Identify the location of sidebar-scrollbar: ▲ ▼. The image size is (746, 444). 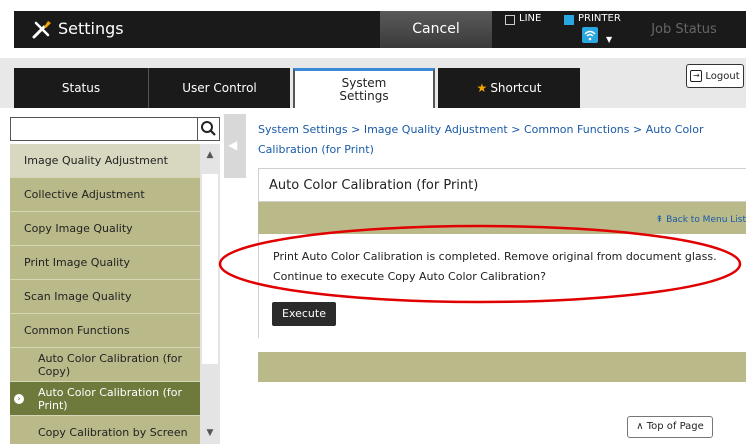
(210, 294).